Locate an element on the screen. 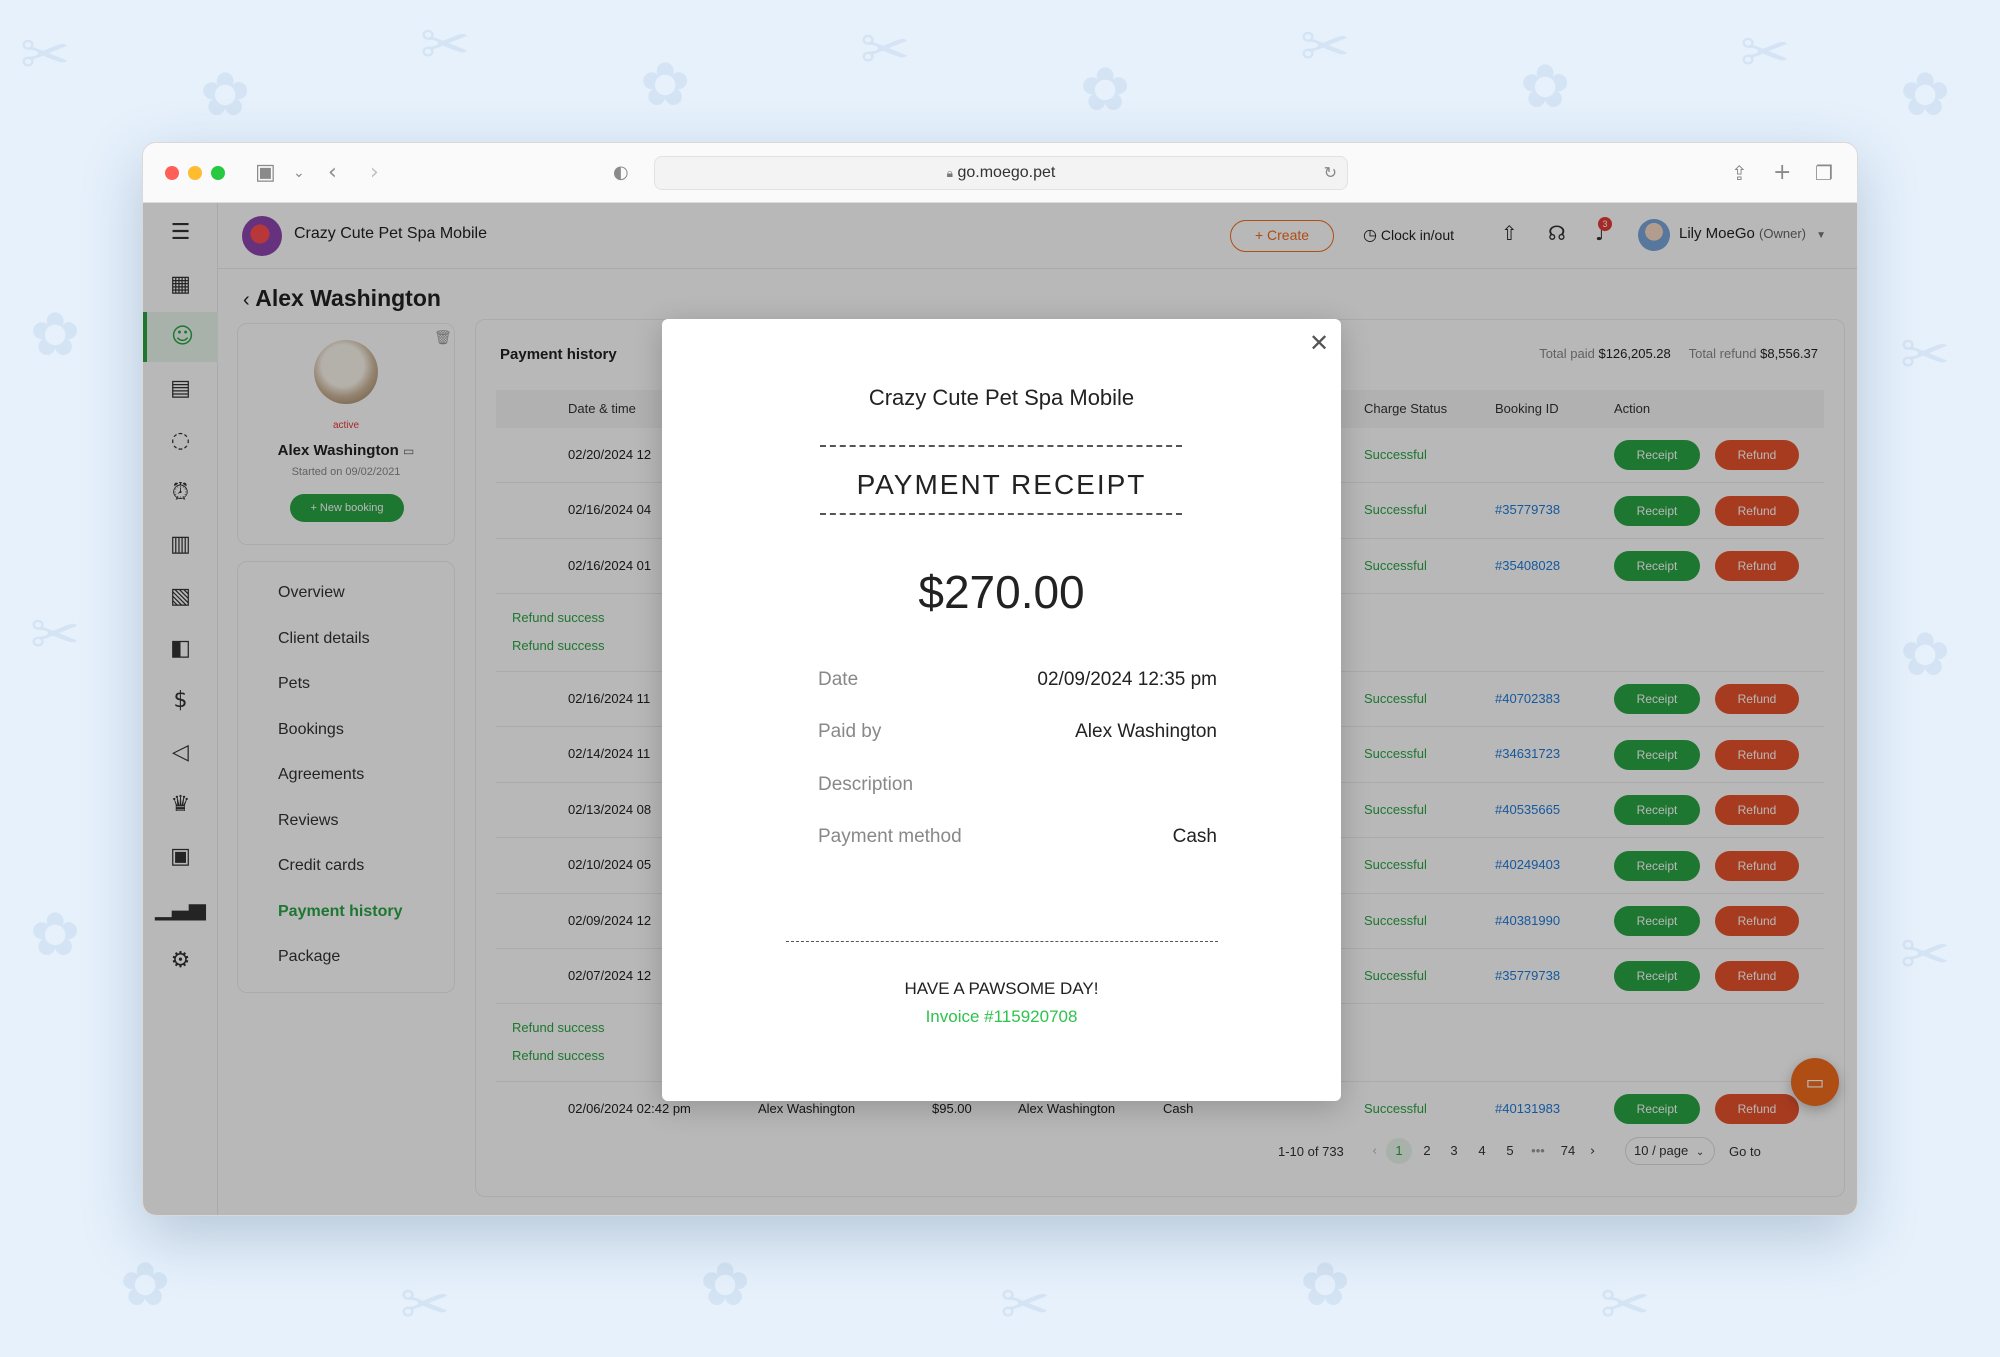  close-window-button is located at coordinates (172, 173).